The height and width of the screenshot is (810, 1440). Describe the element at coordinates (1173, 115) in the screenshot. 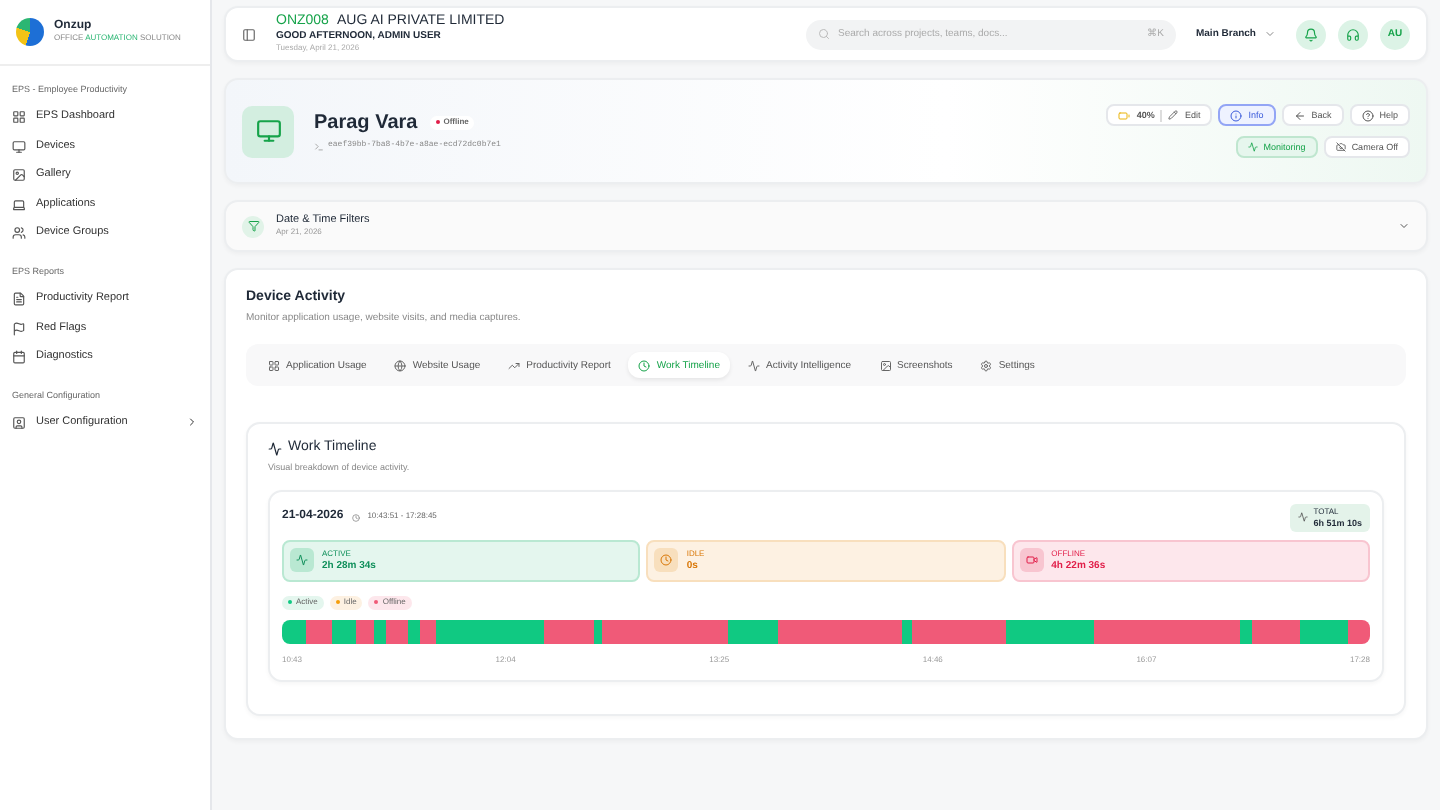

I see `pencil-icon` at that location.